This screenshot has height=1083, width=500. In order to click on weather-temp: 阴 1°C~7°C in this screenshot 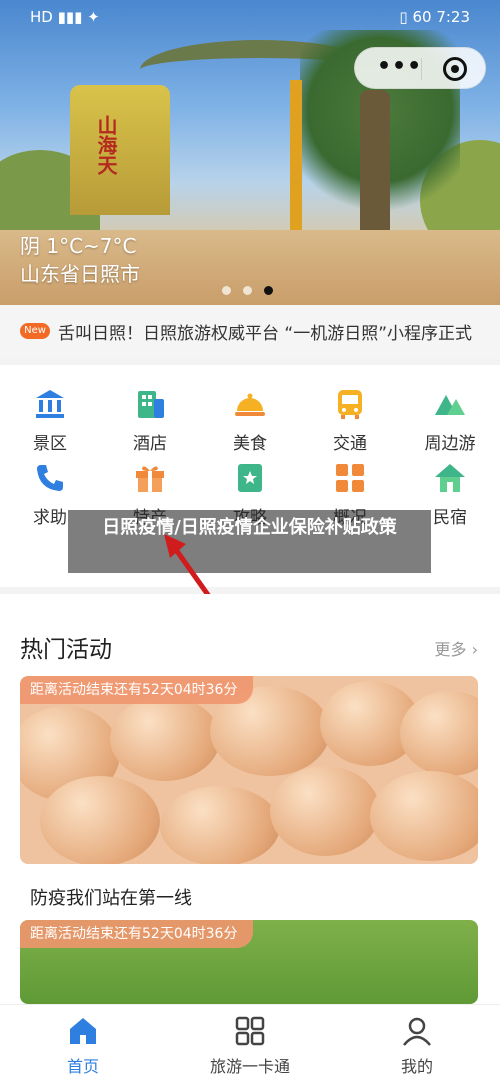, I will do `click(78, 246)`.